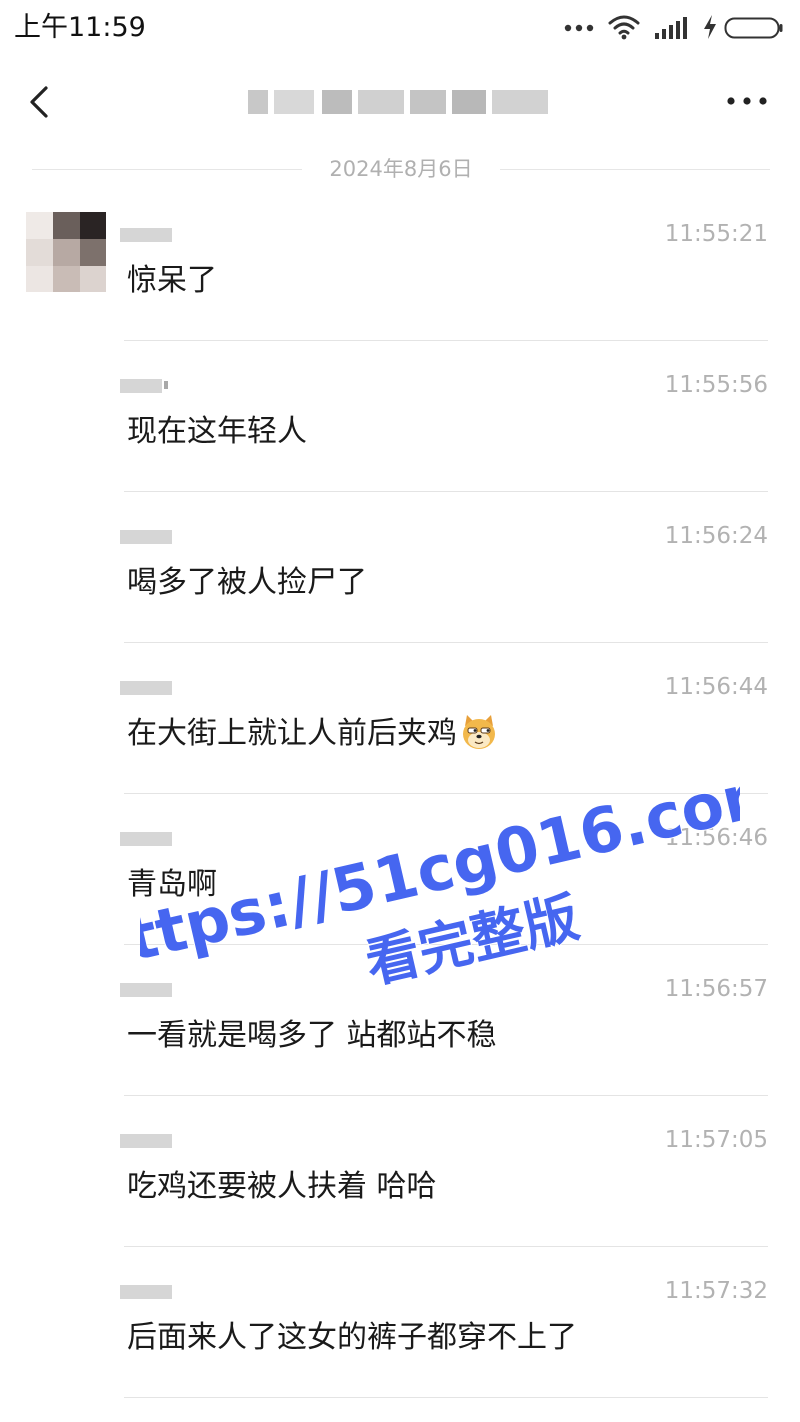 Image resolution: width=800 pixels, height=1422 pixels. Describe the element at coordinates (292, 733) in the screenshot. I see `message-text-content: 在大街上就让人前后夹鸡` at that location.